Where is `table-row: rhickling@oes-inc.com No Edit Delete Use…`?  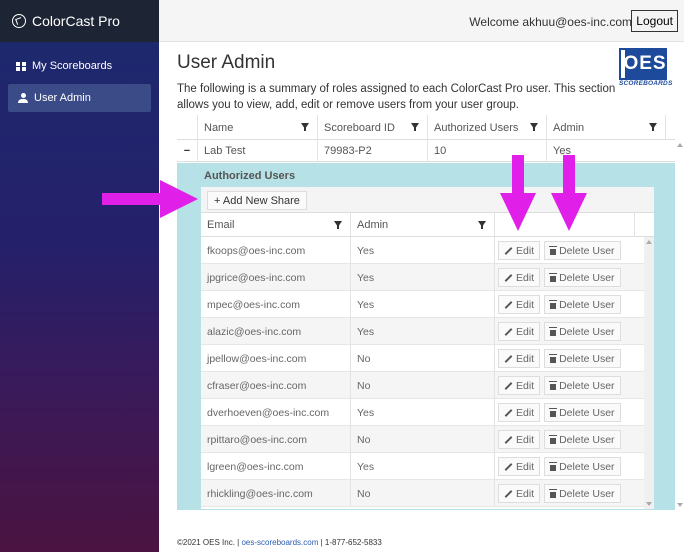 table-row: rhickling@oes-inc.com No Edit Delete Use… is located at coordinates (427, 493).